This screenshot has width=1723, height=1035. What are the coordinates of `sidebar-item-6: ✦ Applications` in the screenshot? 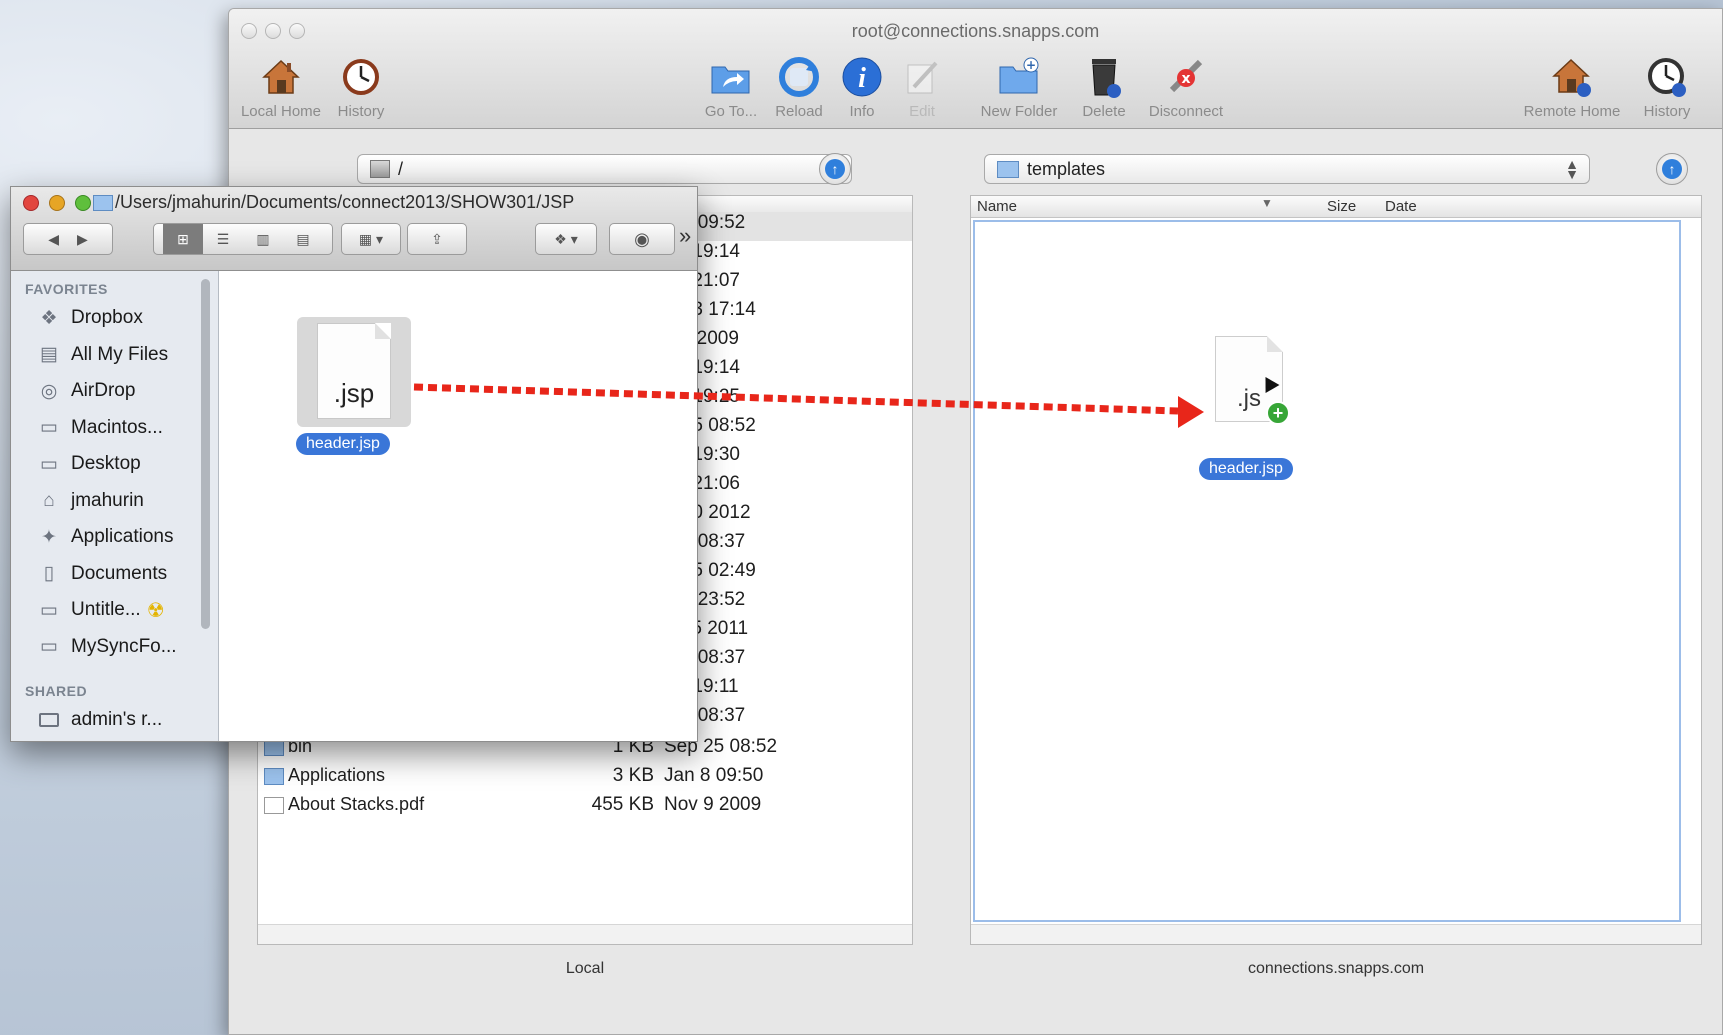 It's located at (105, 537).